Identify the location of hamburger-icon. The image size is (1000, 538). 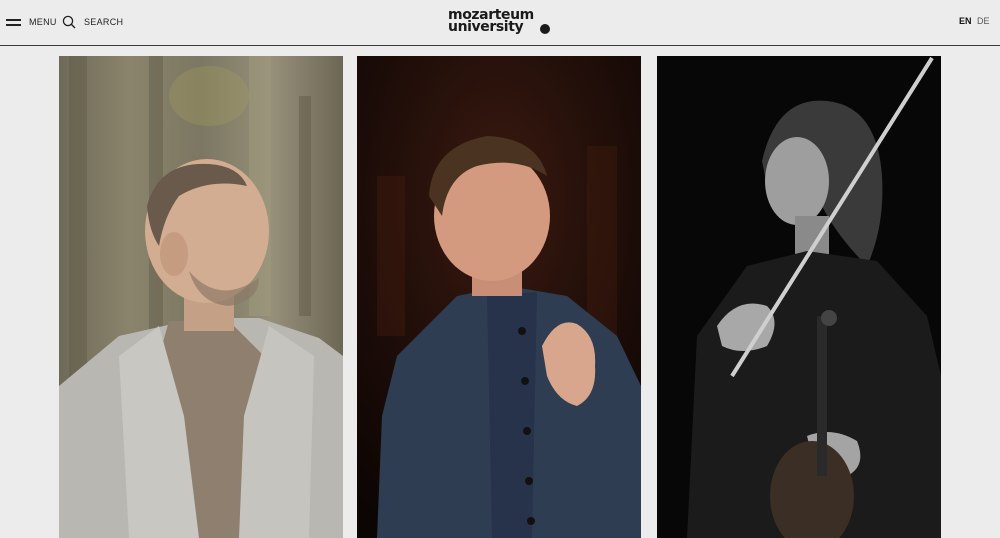
(13, 22).